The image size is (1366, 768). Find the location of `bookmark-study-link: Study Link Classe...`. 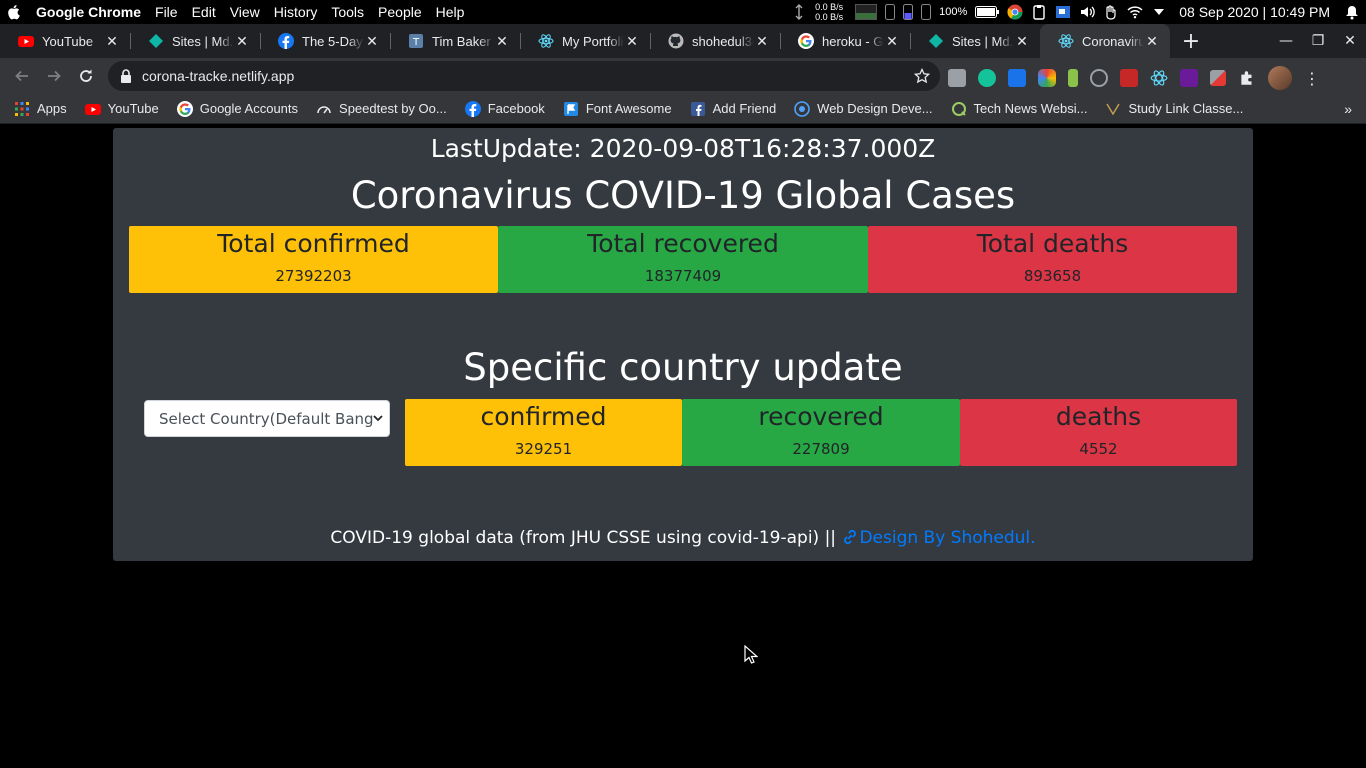

bookmark-study-link: Study Link Classe... is located at coordinates (1174, 109).